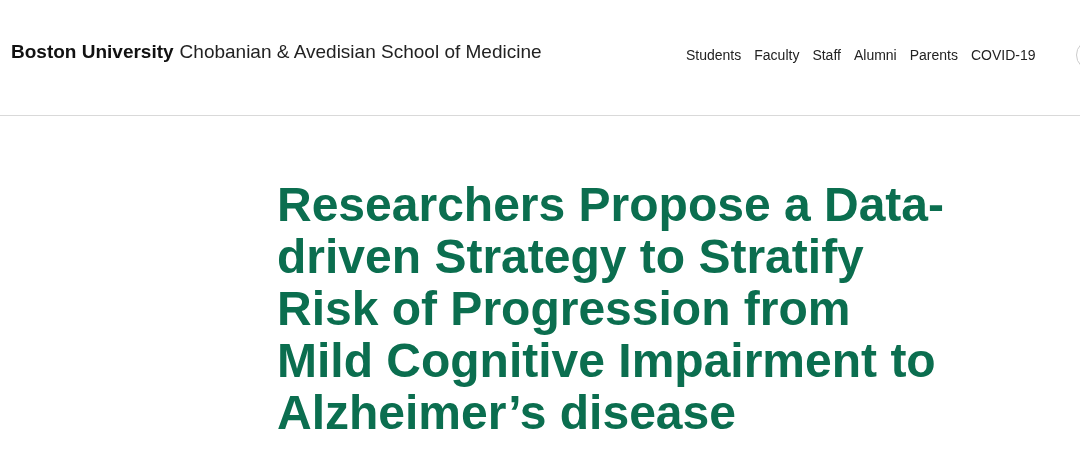 Image resolution: width=1080 pixels, height=468 pixels. Describe the element at coordinates (1003, 55) in the screenshot. I see `nav-link: COVID-19` at that location.